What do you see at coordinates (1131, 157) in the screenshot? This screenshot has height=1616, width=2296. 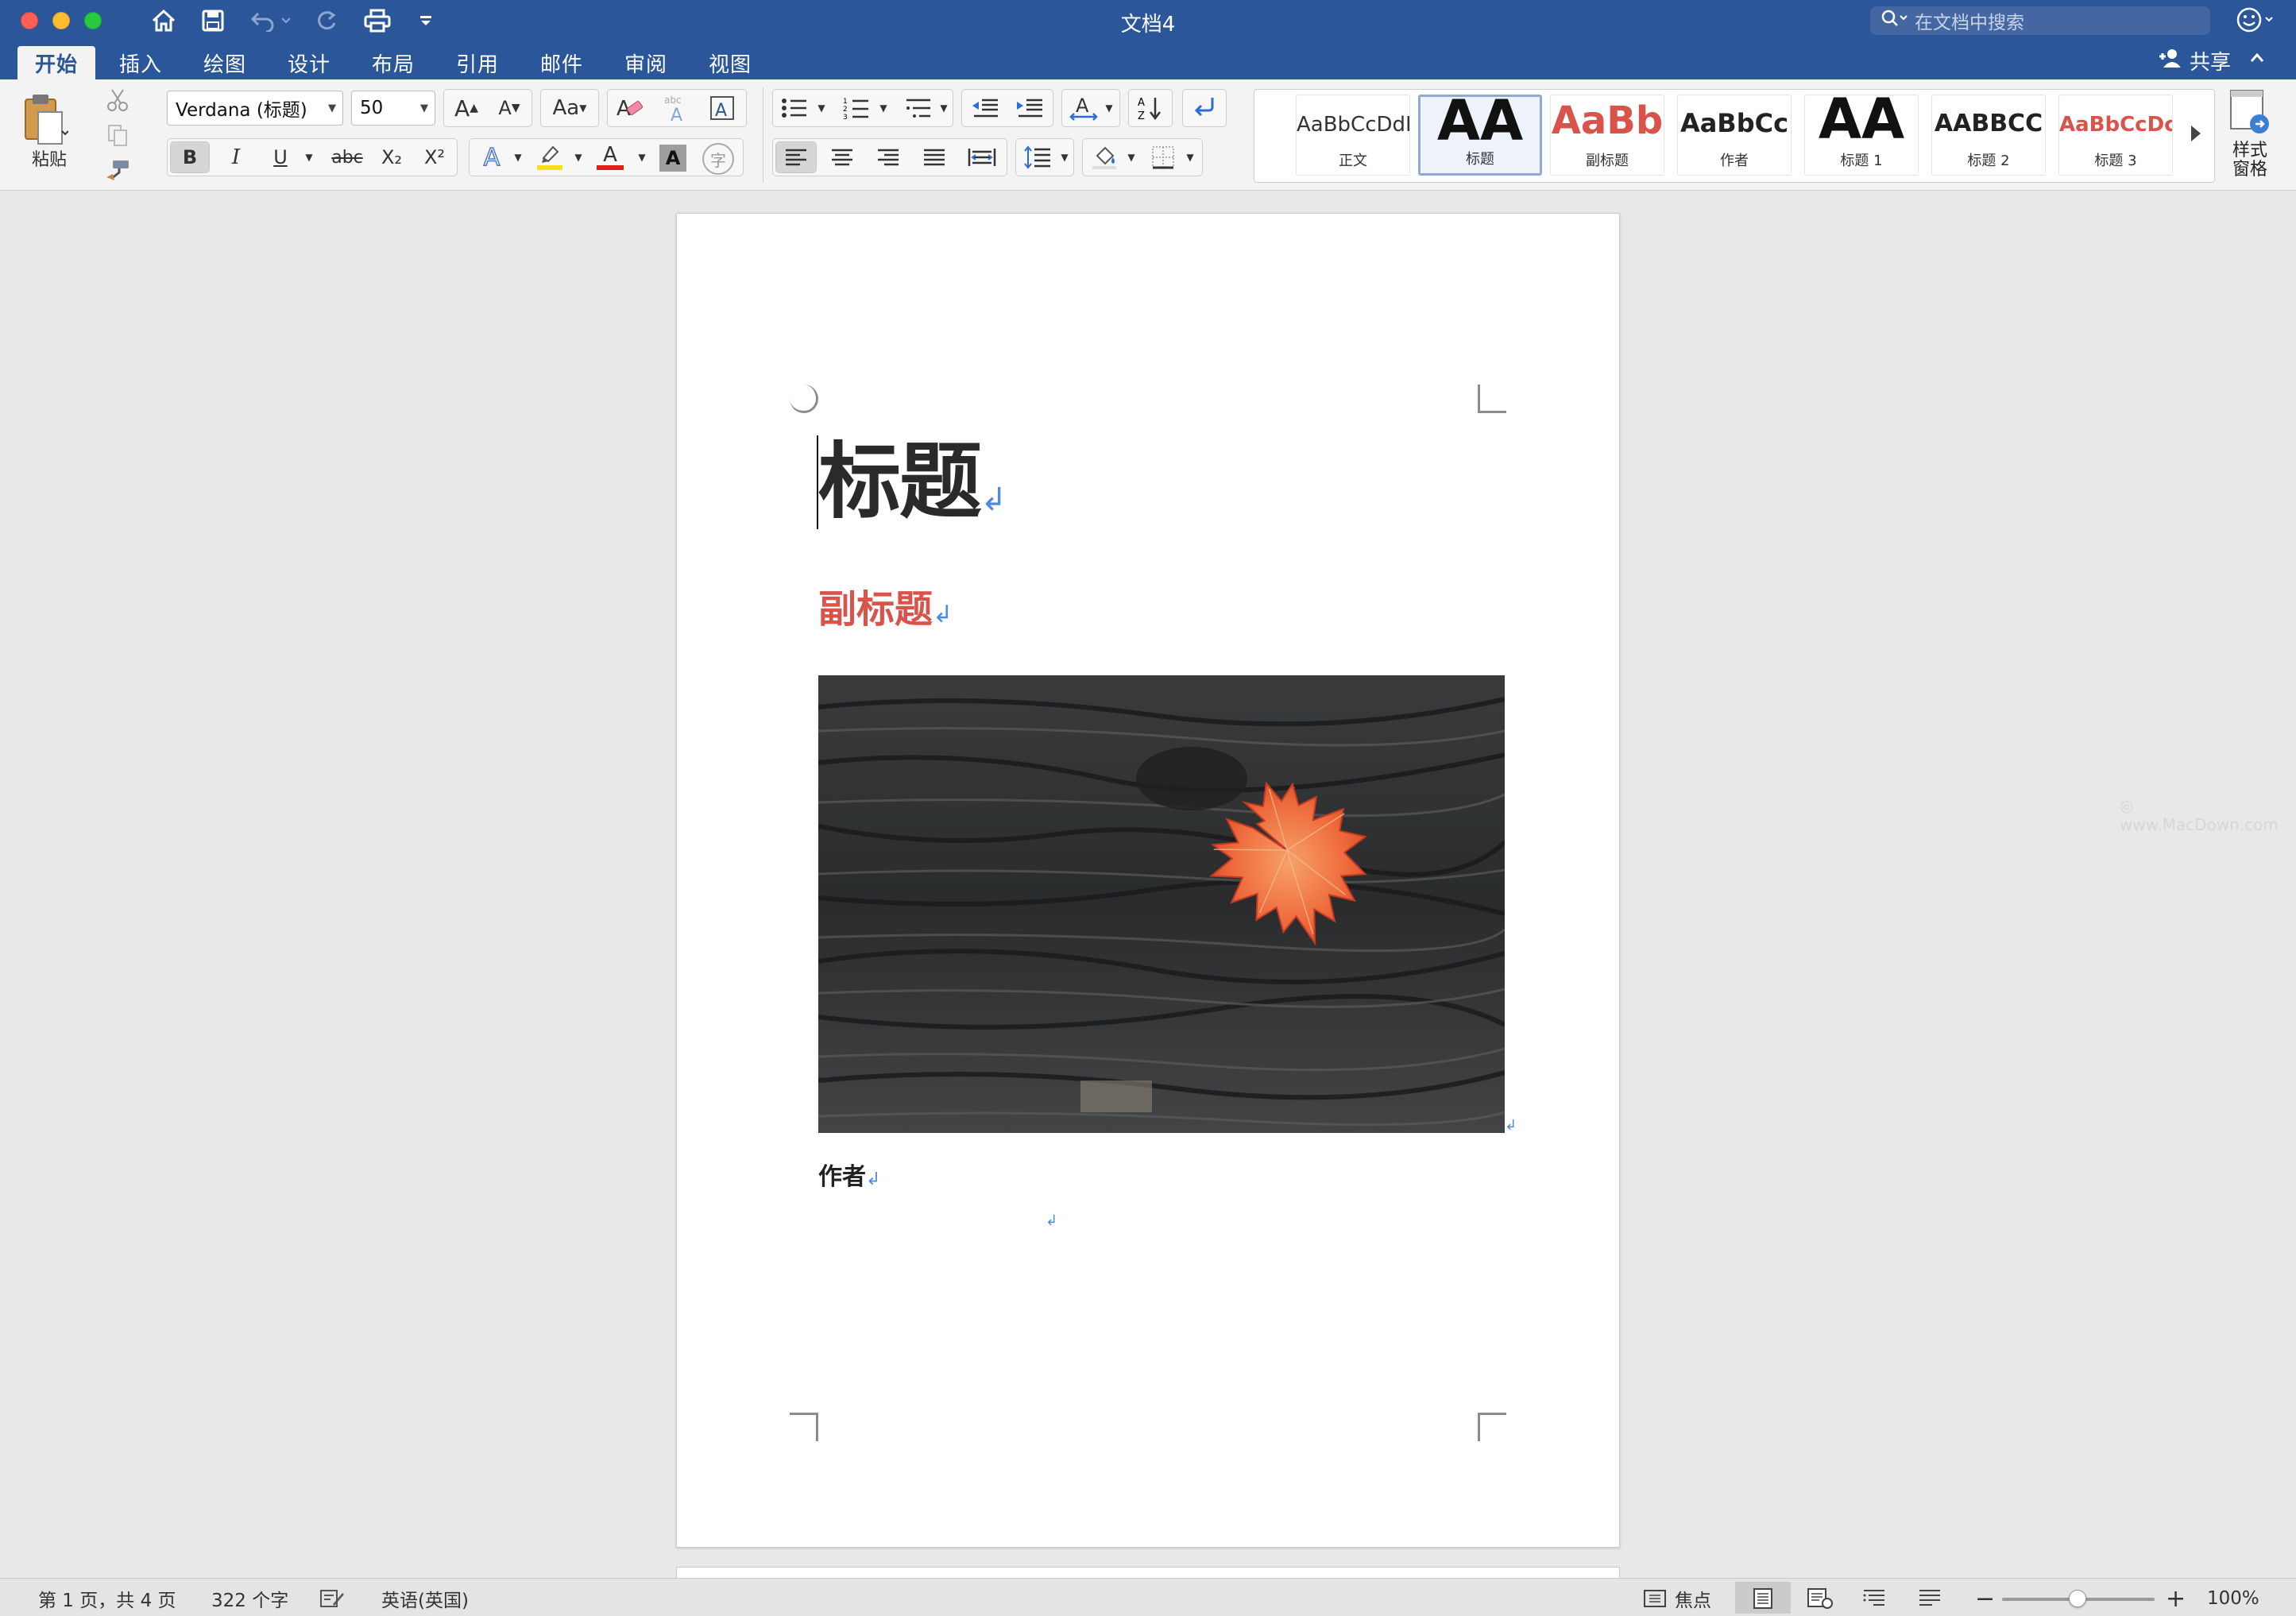 I see `shading-chevron-down-icon: ▼` at bounding box center [1131, 157].